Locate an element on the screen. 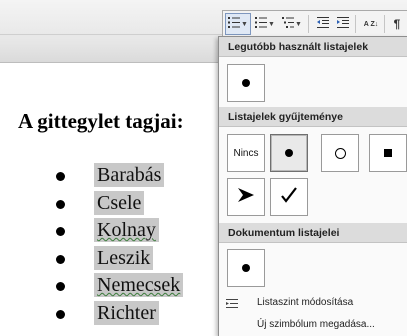 The image size is (407, 336). bullets-button: ▼ is located at coordinates (238, 24).